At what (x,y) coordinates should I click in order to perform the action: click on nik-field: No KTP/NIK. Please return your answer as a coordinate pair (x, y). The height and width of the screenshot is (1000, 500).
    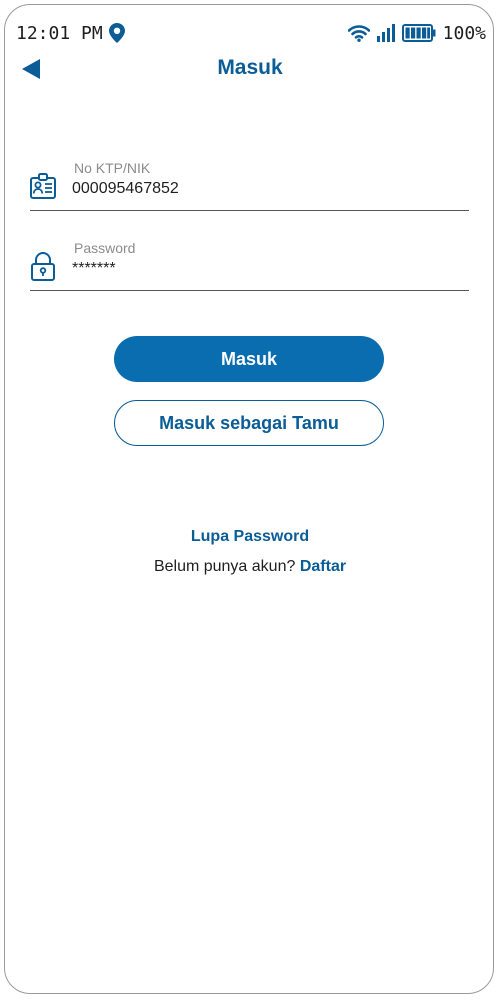
    Looking at the image, I should click on (249, 185).